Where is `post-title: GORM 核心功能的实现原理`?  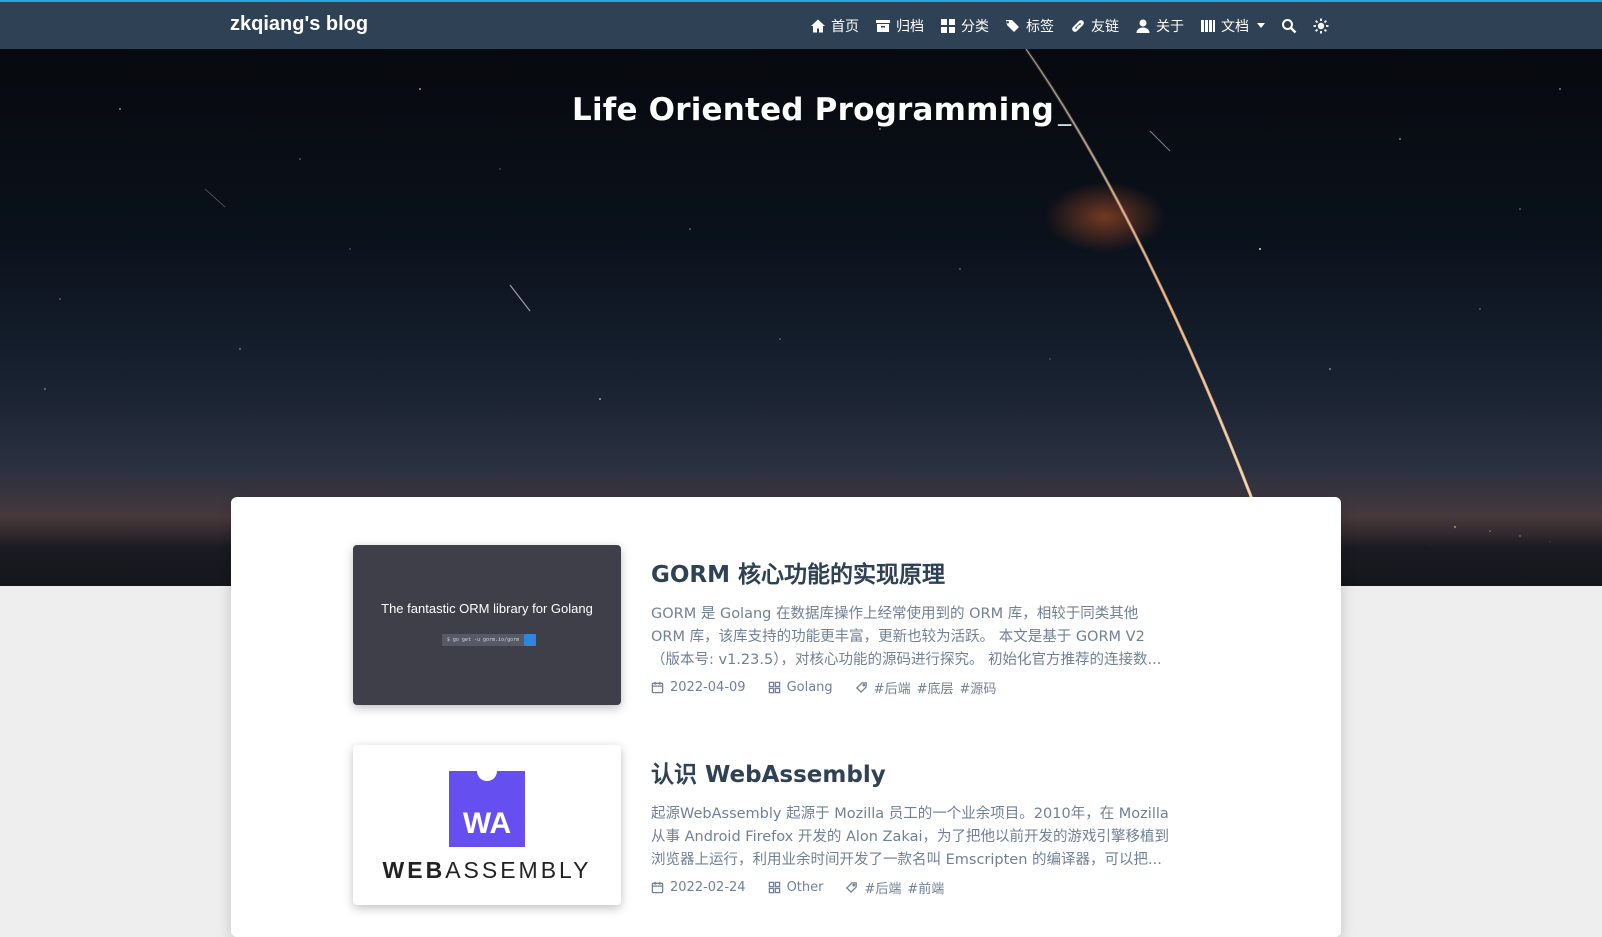 post-title: GORM 核心功能的实现原理 is located at coordinates (937, 572).